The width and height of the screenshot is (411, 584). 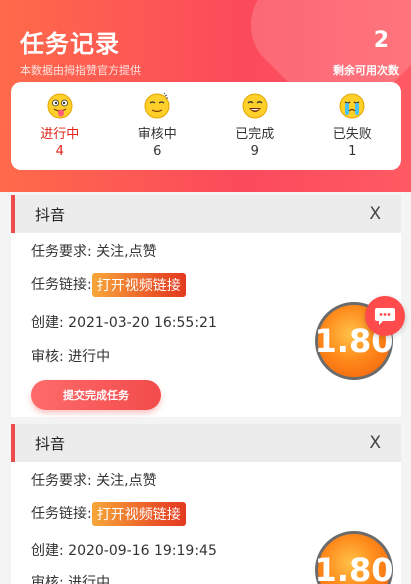 I want to click on status-tabs: 进行中 4 审核中 6 已完成 9 已失败 1, so click(x=206, y=126).